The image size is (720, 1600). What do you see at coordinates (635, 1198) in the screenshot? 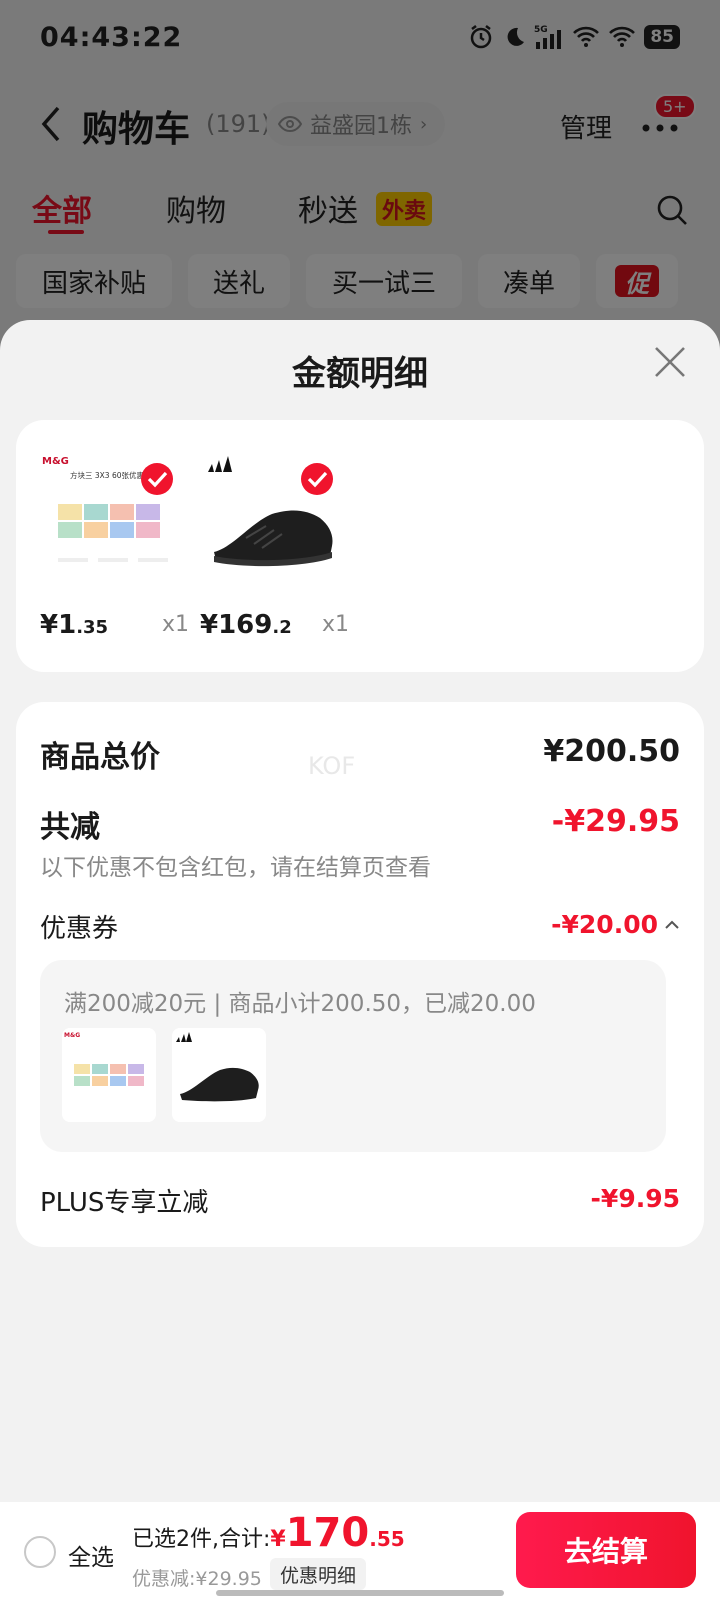
I see `plus-discount-value: -¥9.95` at bounding box center [635, 1198].